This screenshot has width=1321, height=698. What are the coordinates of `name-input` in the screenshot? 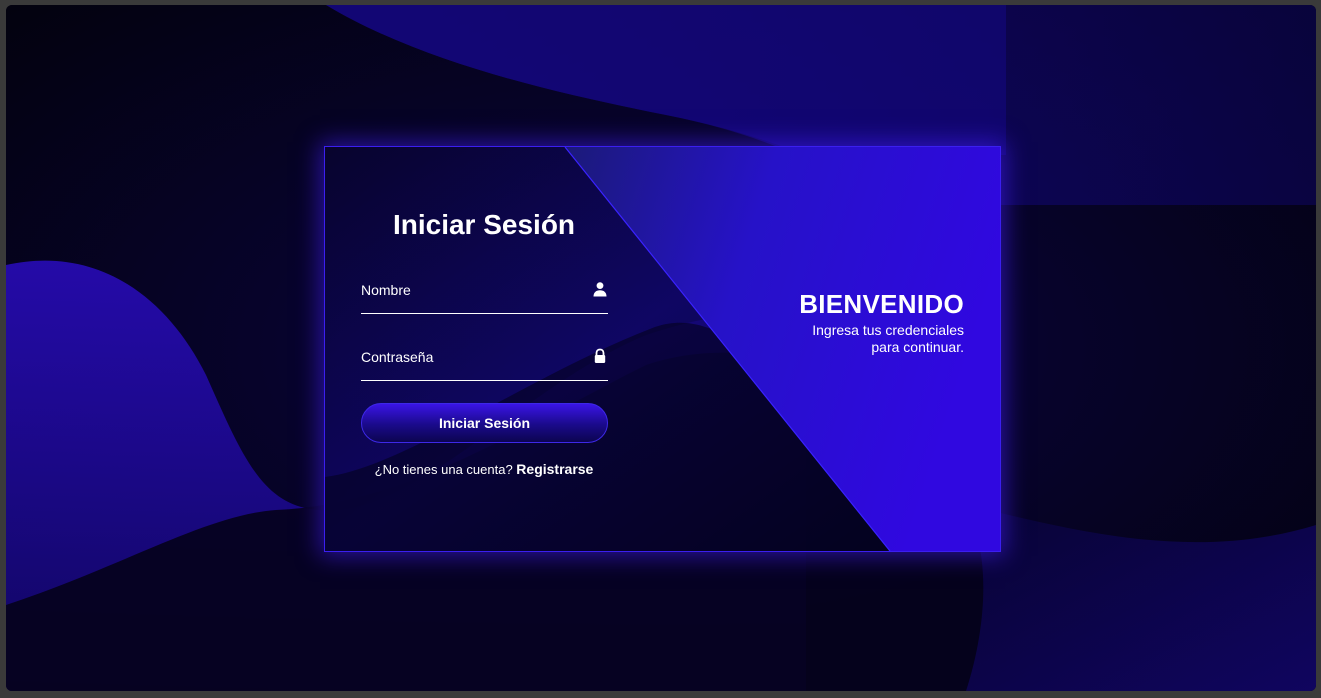 It's located at (471, 293).